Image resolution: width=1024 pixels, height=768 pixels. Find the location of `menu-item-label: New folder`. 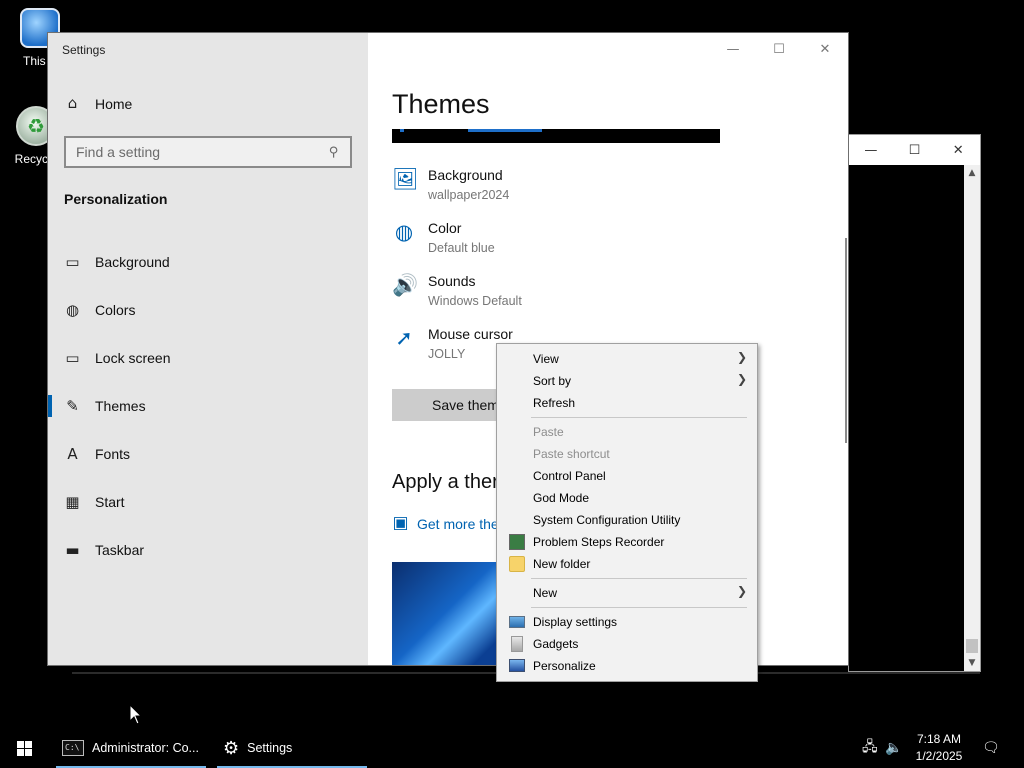

menu-item-label: New folder is located at coordinates (562, 564).